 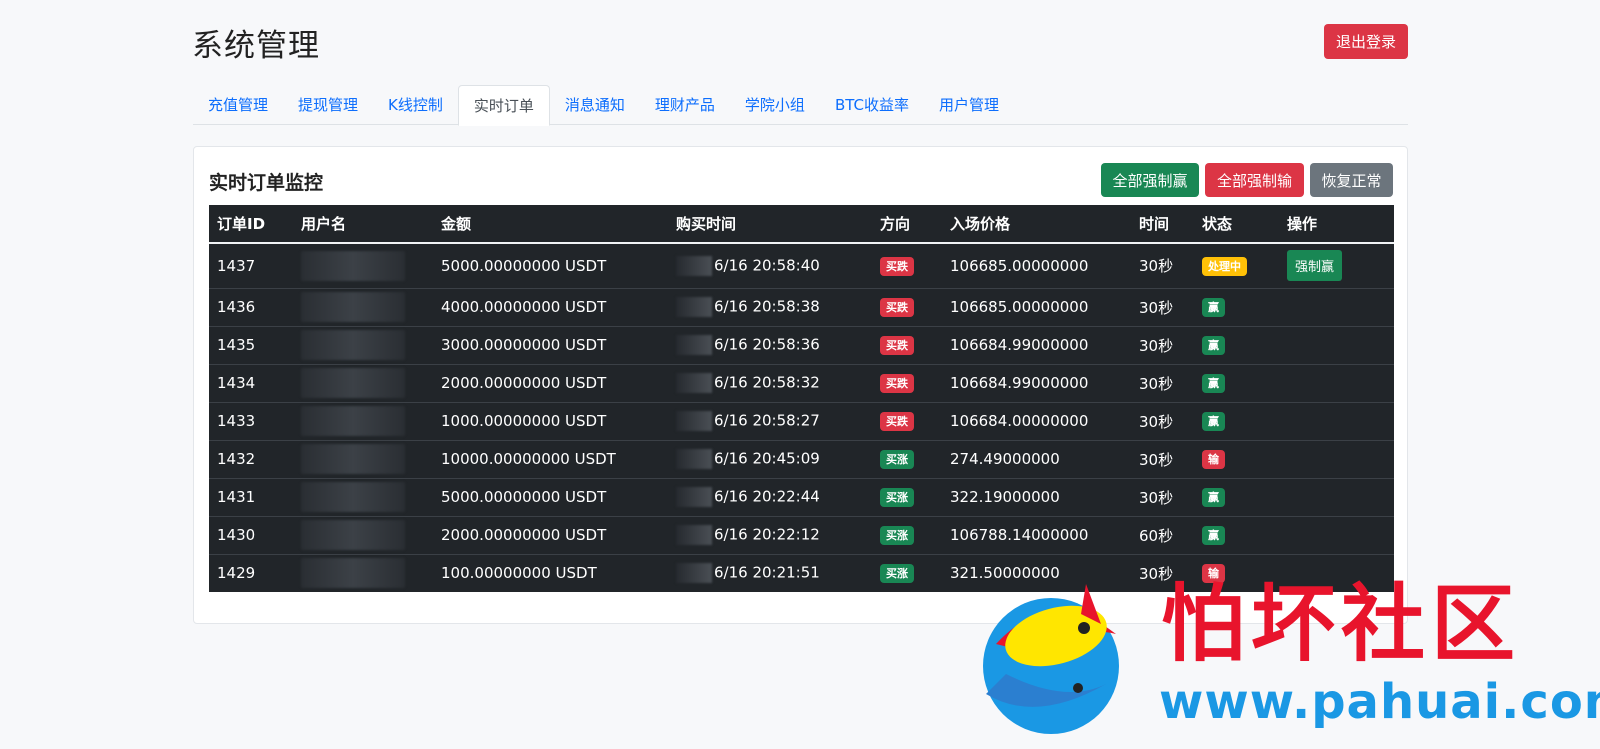 What do you see at coordinates (550, 306) in the screenshot?
I see `order-amount: 4000.00000000 USDT` at bounding box center [550, 306].